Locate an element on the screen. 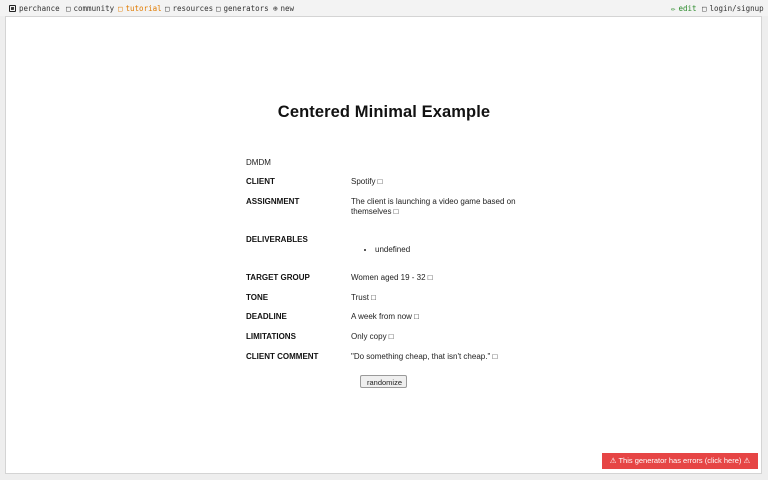 The height and width of the screenshot is (480, 768). row-label: LIMITATIONS is located at coordinates (271, 336).